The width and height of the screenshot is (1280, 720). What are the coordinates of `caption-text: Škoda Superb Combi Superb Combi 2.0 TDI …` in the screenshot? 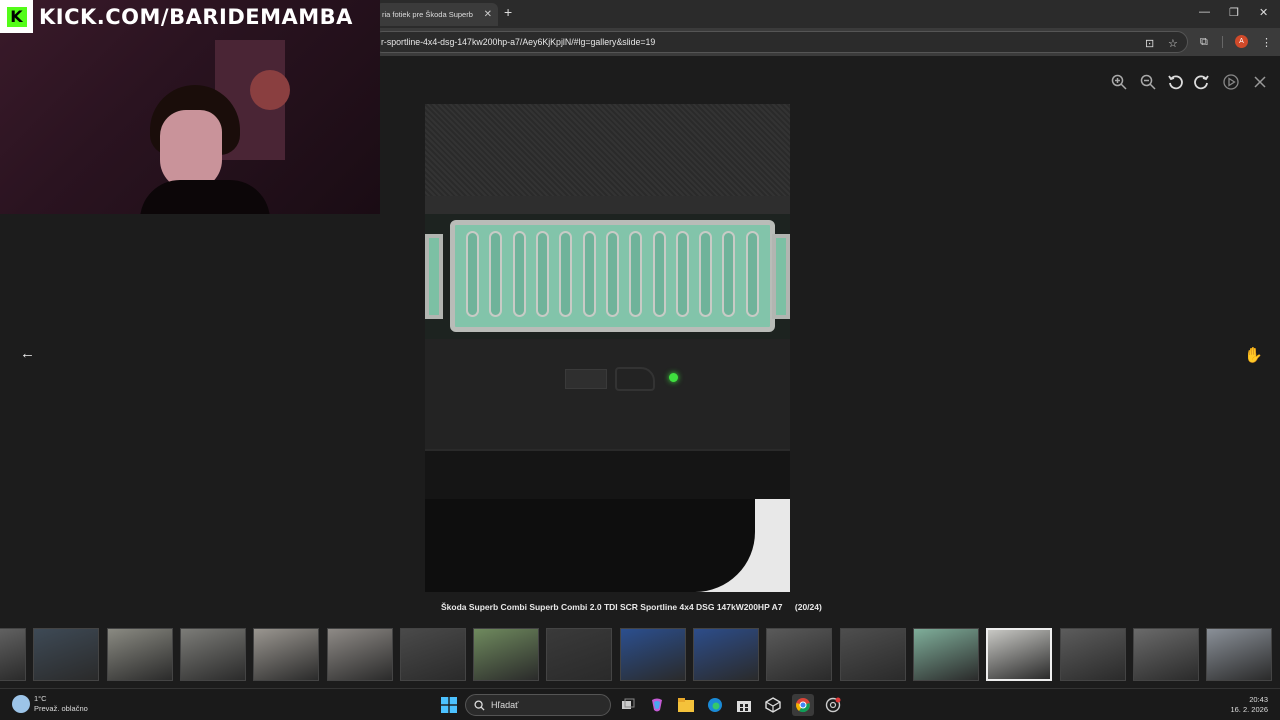 It's located at (612, 607).